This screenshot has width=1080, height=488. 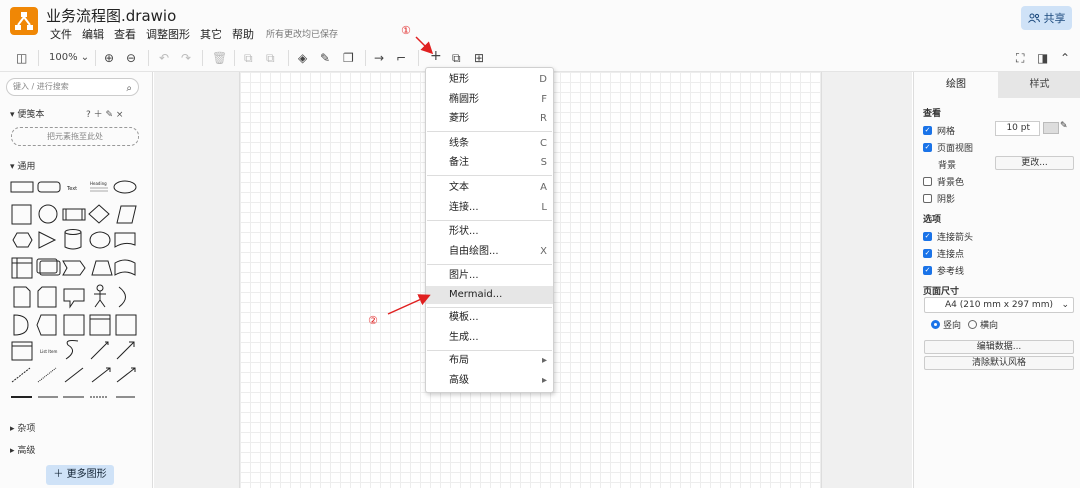 I want to click on shadow-icon: ❐, so click(x=348, y=58).